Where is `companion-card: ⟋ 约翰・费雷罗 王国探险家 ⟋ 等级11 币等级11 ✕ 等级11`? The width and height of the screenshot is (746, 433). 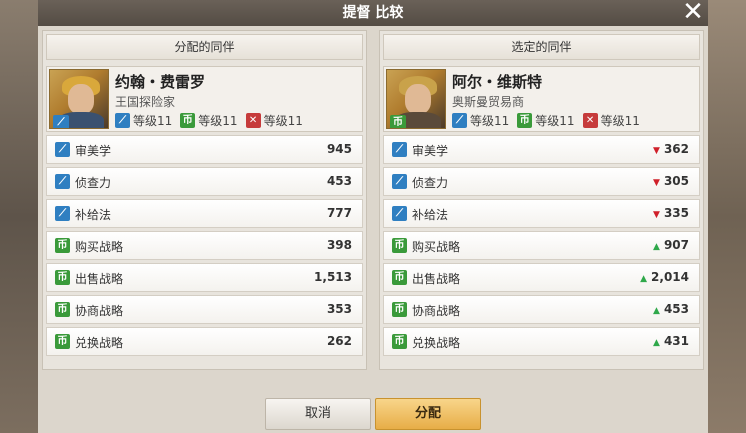
companion-card: ⟋ 约翰・费雷罗 王国探险家 ⟋ 等级11 币等级11 ✕ 等级11 is located at coordinates (204, 99).